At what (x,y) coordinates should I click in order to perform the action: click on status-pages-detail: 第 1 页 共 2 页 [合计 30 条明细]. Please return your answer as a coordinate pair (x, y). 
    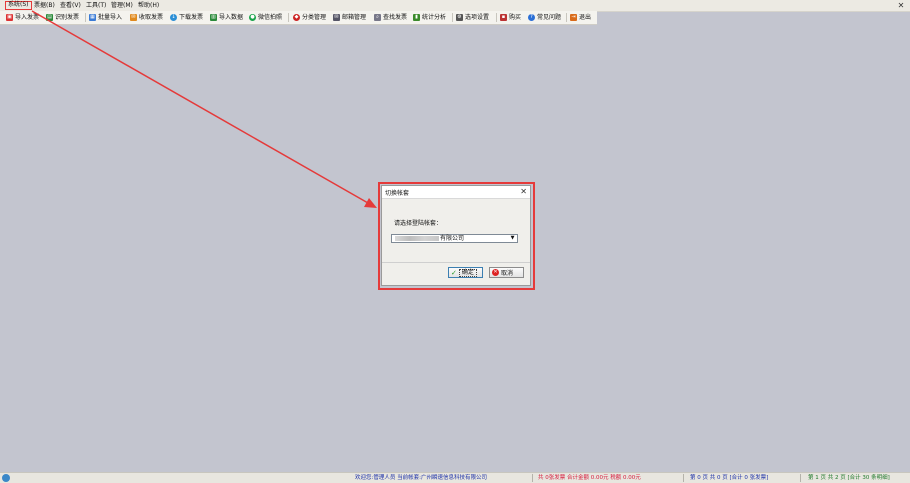
    Looking at the image, I should click on (849, 478).